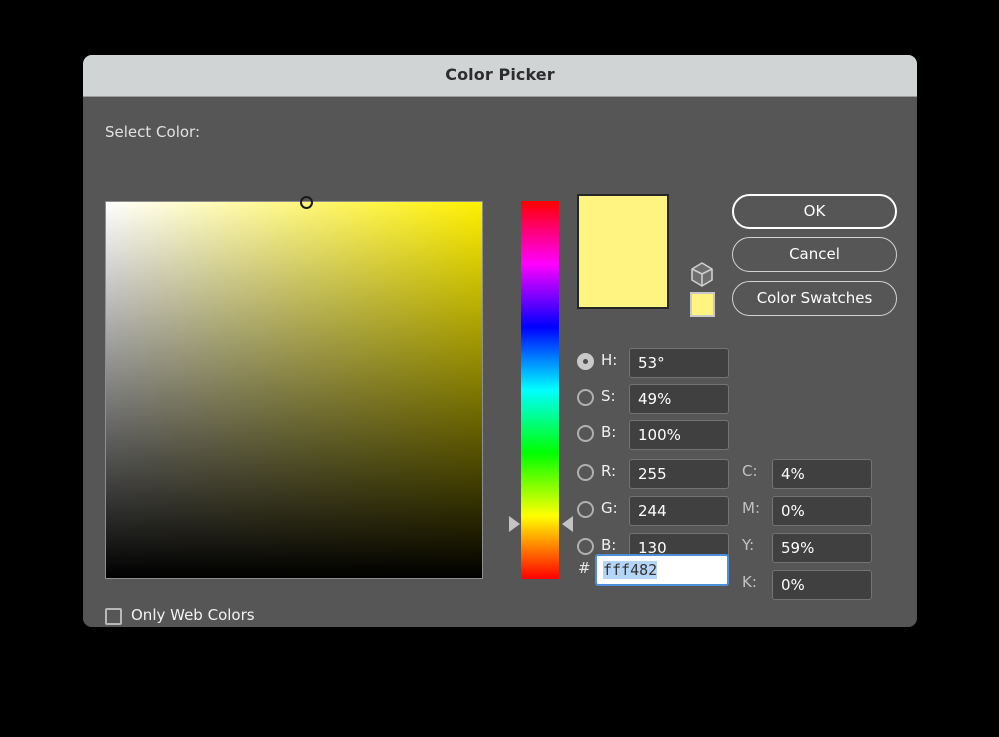 This screenshot has height=737, width=999. Describe the element at coordinates (662, 570) in the screenshot. I see `hex-input` at that location.